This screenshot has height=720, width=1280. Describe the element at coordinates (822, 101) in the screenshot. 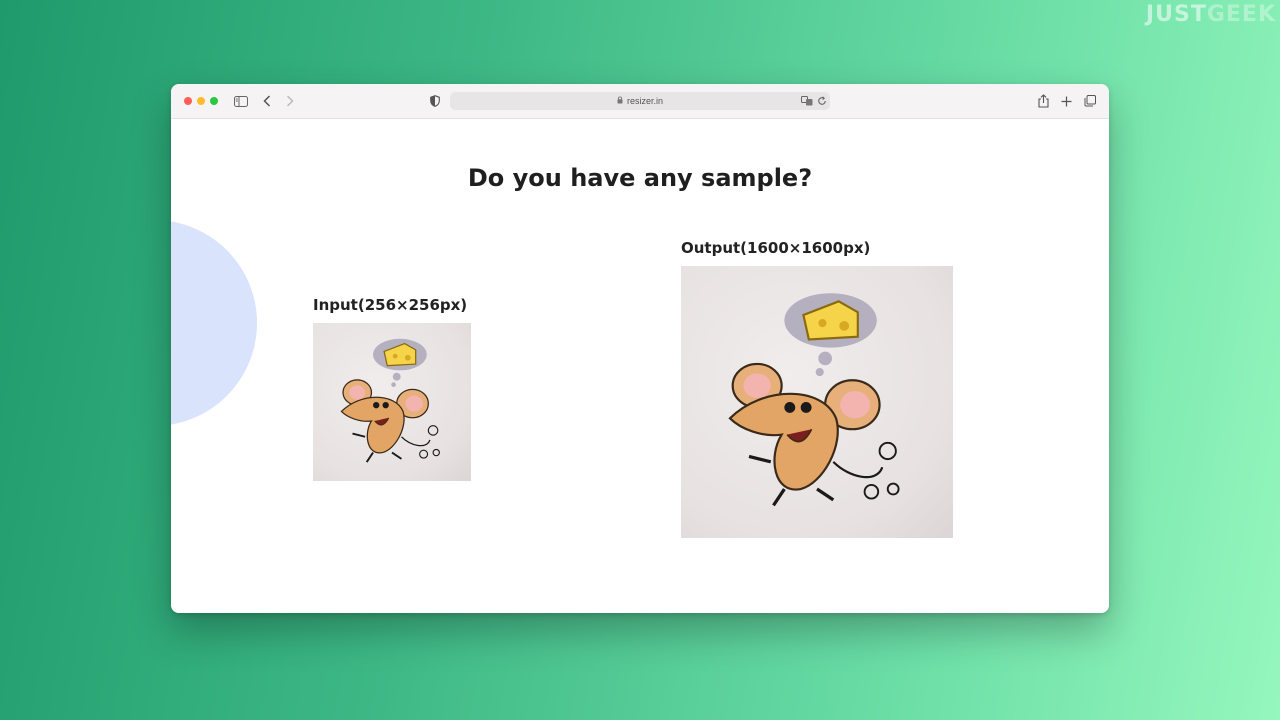

I see `reload-icon` at that location.